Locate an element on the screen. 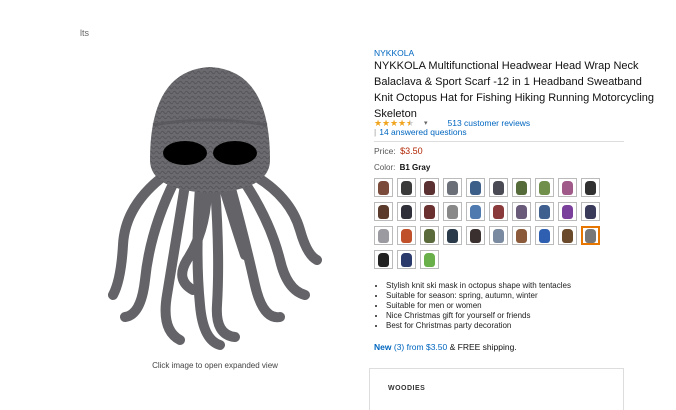 This screenshot has height=410, width=676. customer-reviews-link: 513 customer reviews is located at coordinates (489, 123).